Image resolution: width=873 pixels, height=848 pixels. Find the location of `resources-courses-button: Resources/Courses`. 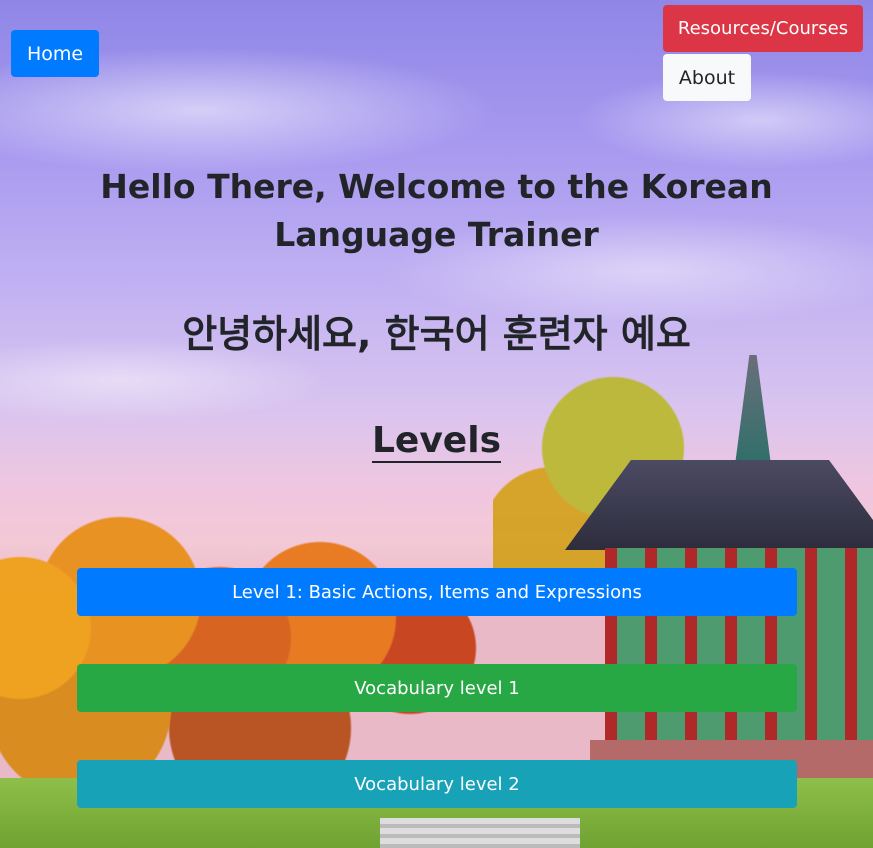

resources-courses-button: Resources/Courses is located at coordinates (763, 28).